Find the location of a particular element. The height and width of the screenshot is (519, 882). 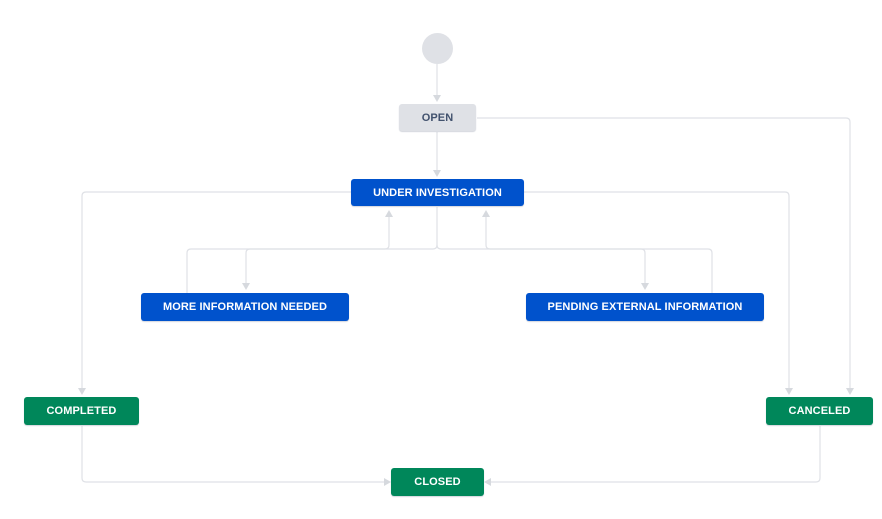

transition-completed-to-closed is located at coordinates (232, 454).